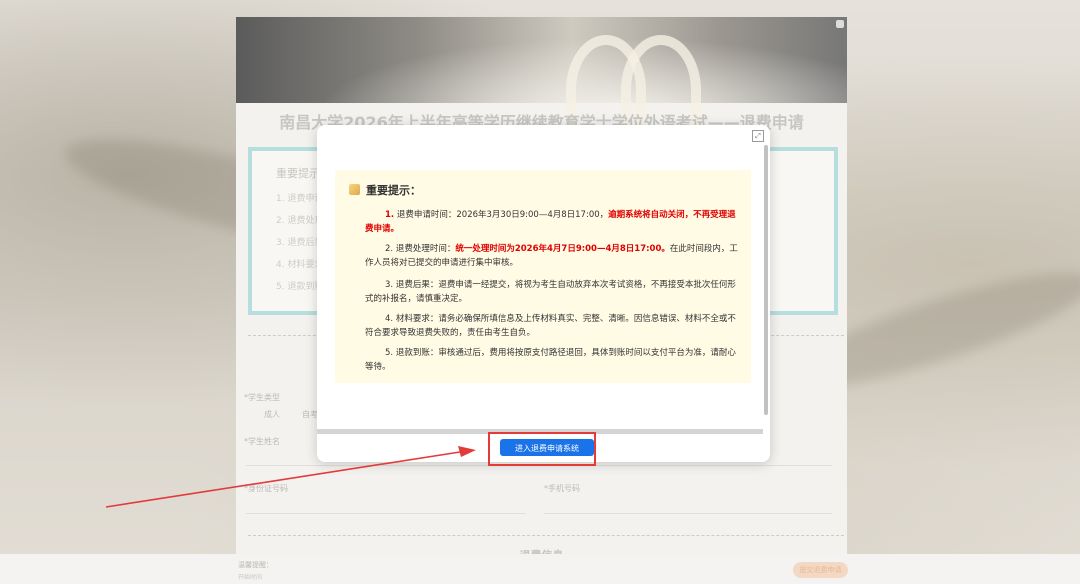 This screenshot has height=584, width=1080. I want to click on annotation-arrow-head, so click(467, 451).